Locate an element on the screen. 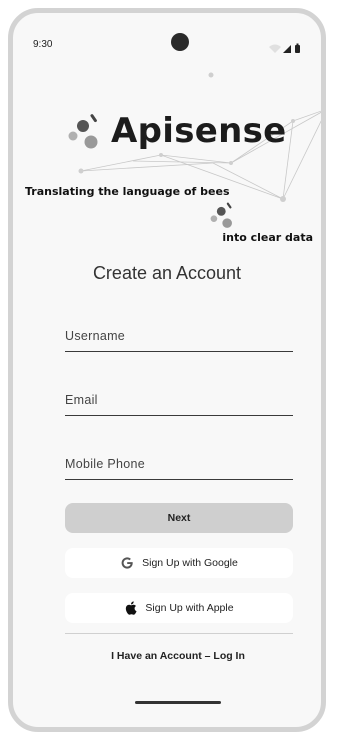 Image resolution: width=340 pixels, height=740 pixels. google-signup-button: Sign Up with Google is located at coordinates (179, 563).